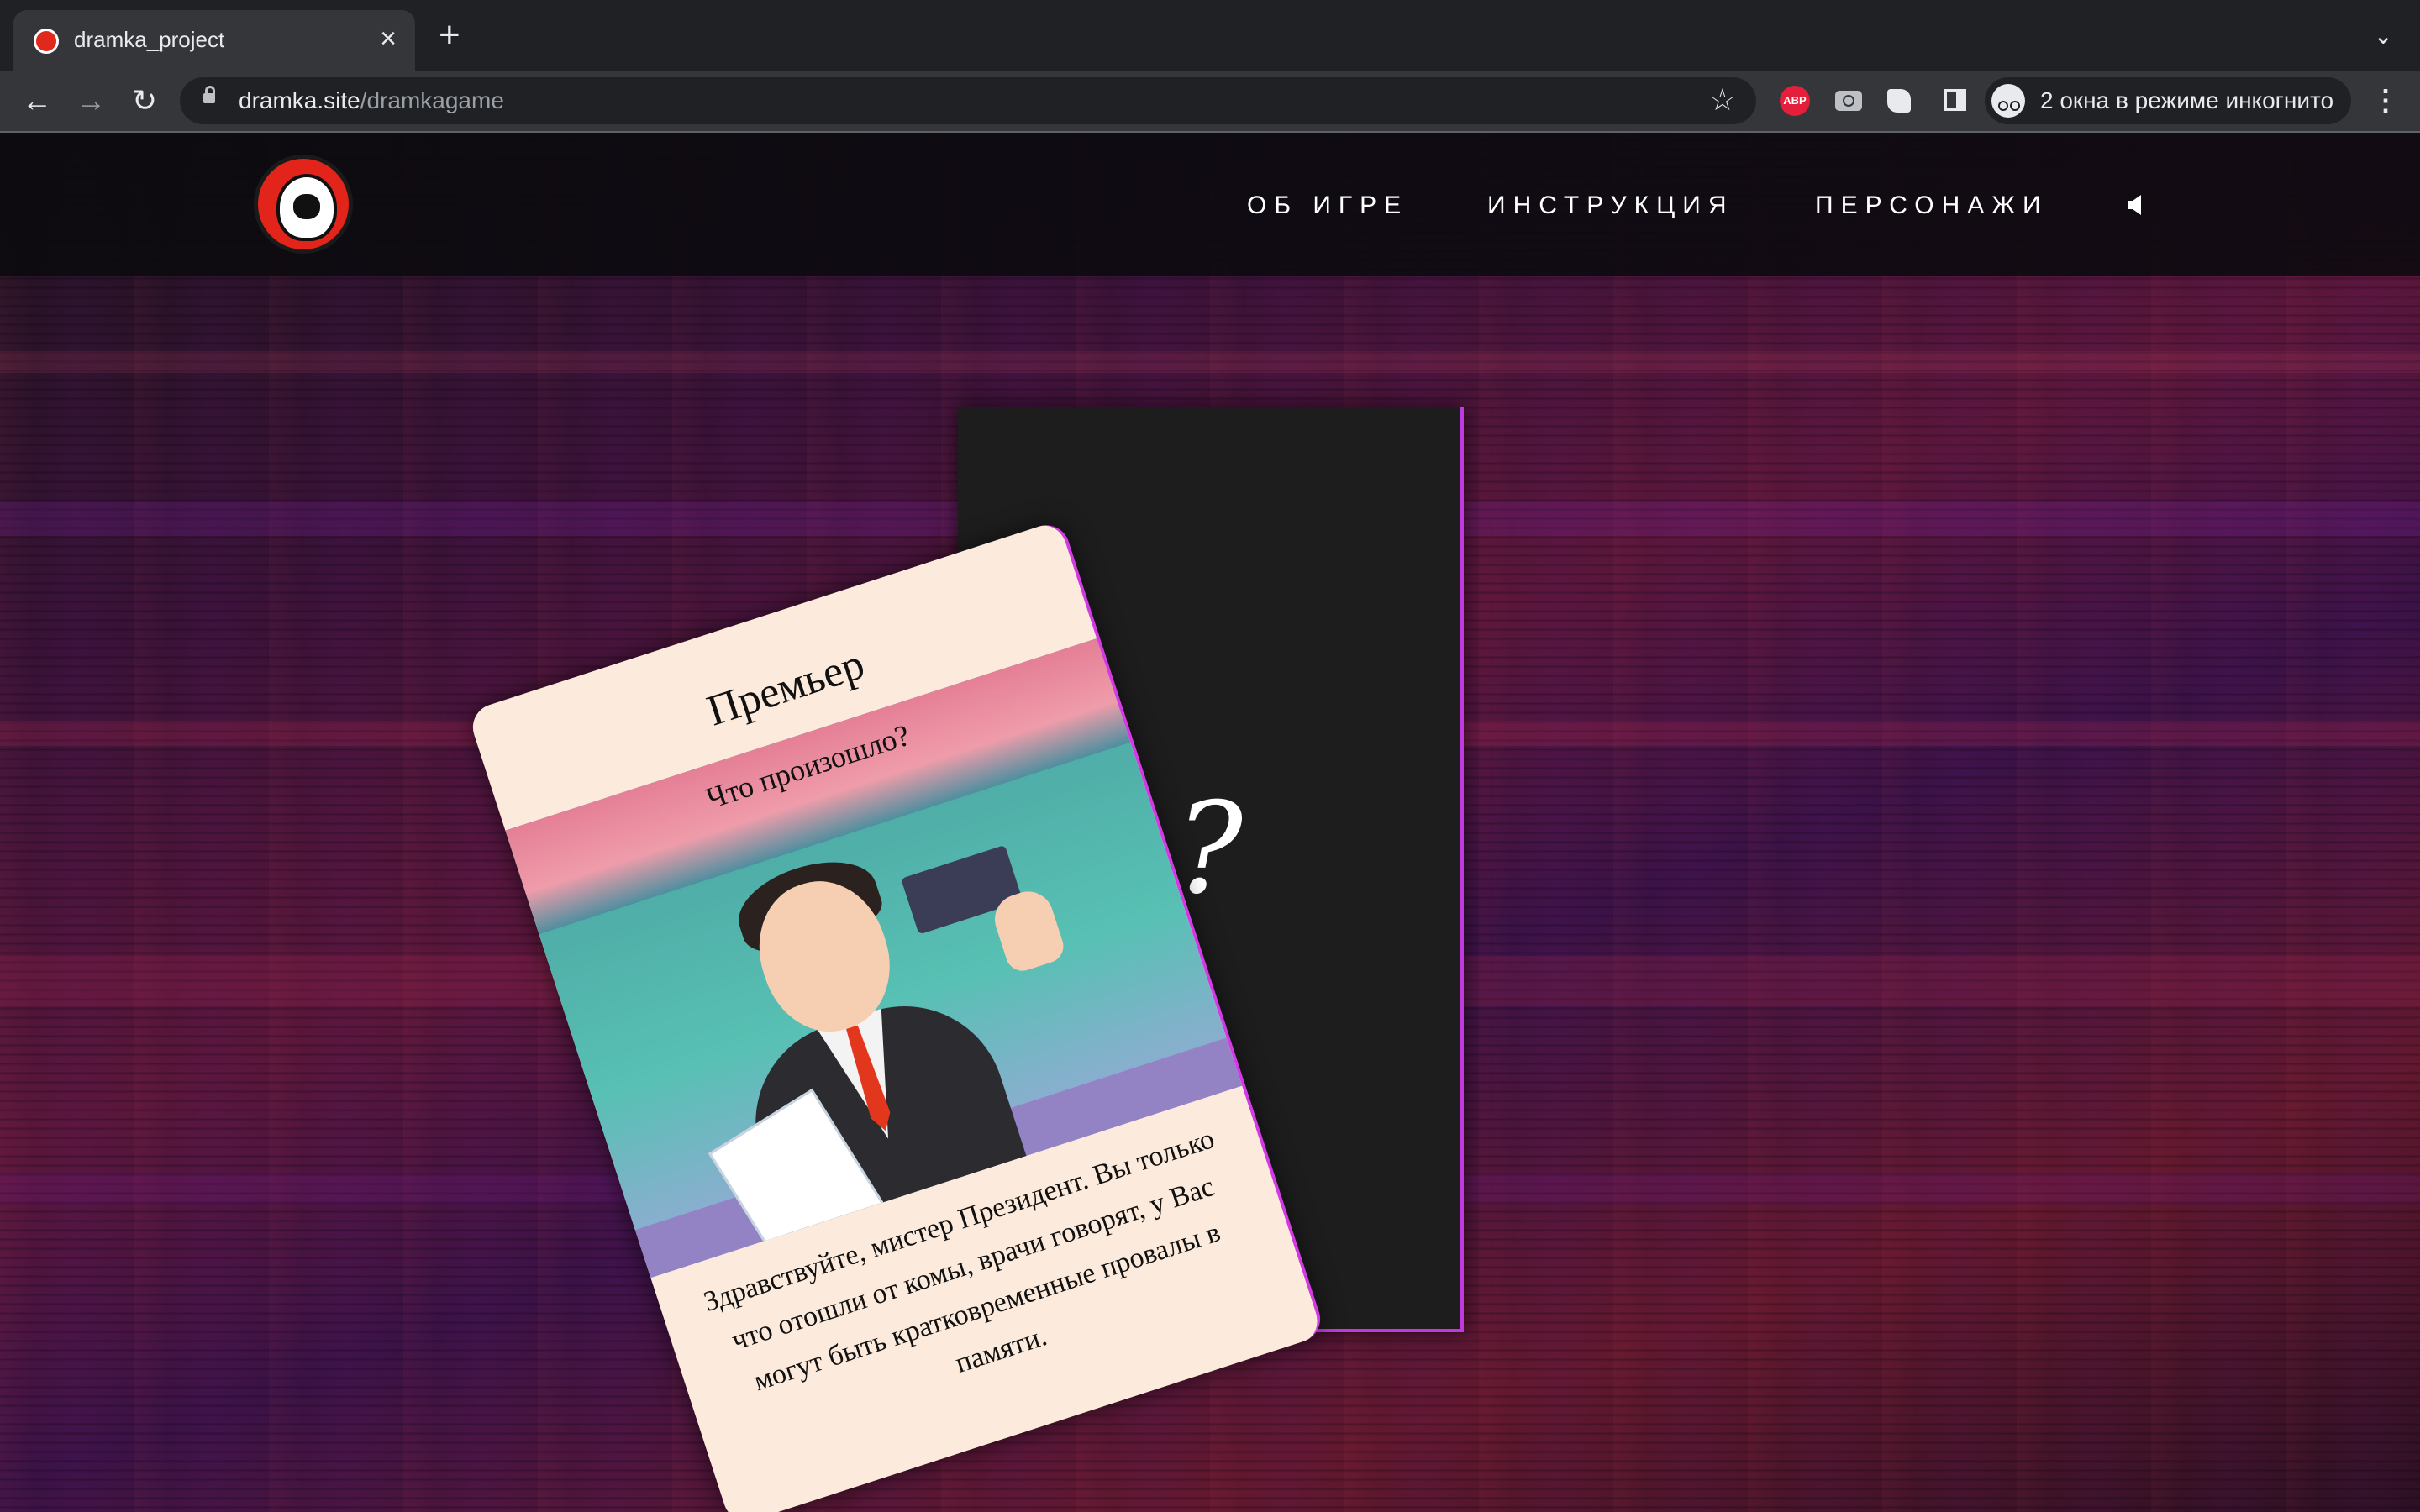 The image size is (2420, 1512). I want to click on url-text: dramka.site/dramkagame, so click(371, 100).